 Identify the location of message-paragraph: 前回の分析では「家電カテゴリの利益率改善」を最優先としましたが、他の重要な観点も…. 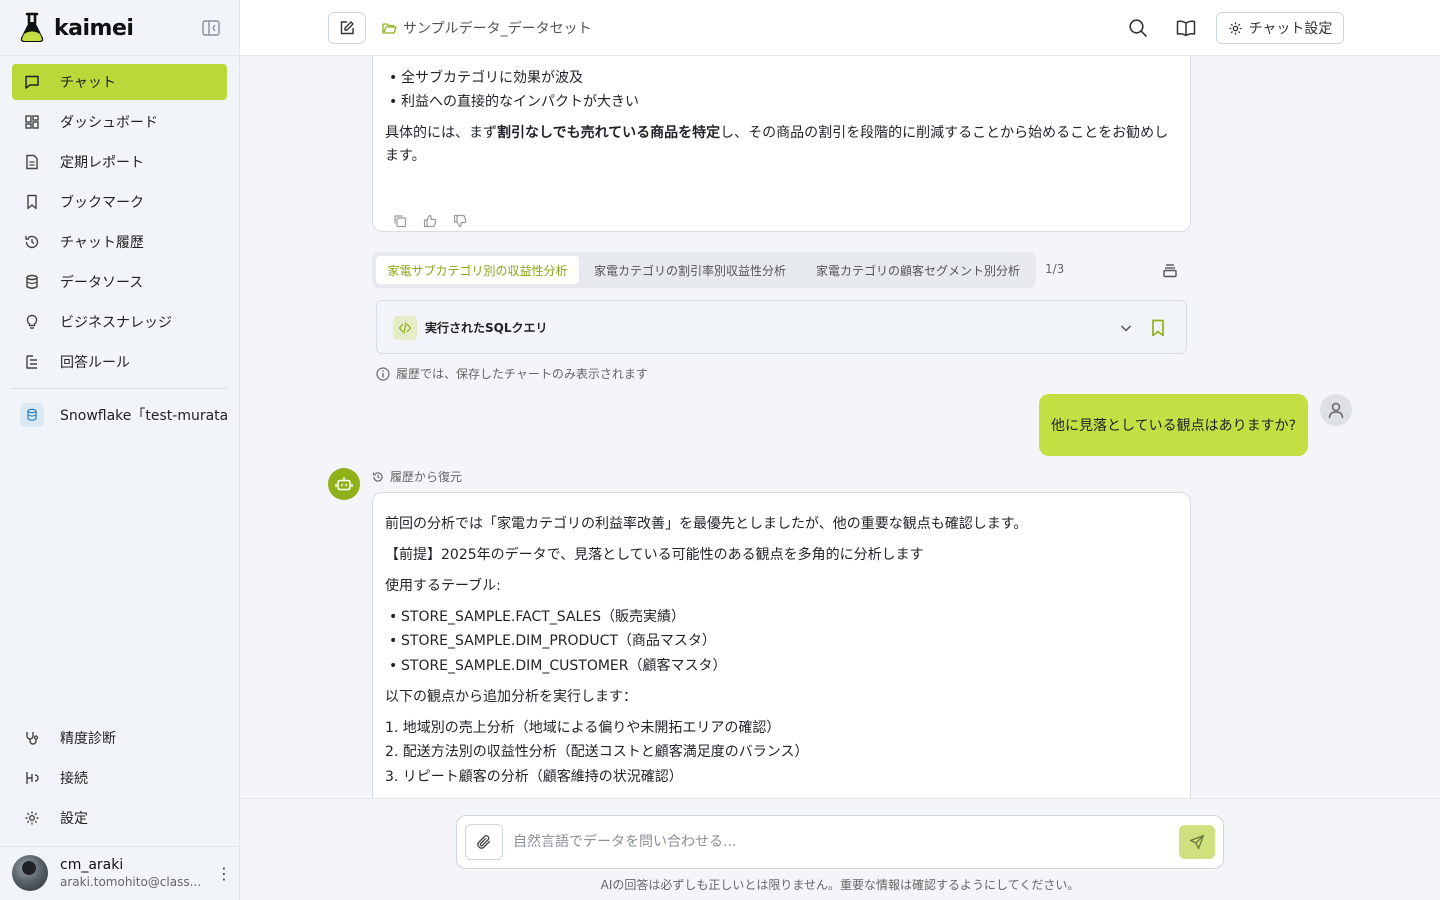
(706, 524).